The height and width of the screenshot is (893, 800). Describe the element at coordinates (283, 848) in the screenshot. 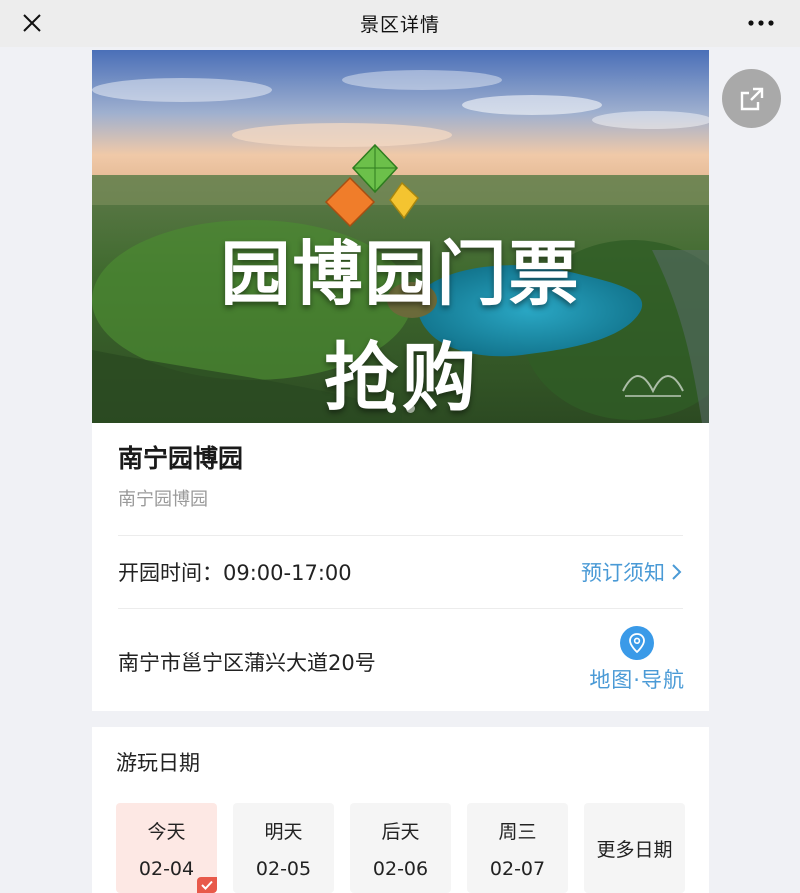

I see `date-option-tomorrow: 明天 02-05` at that location.